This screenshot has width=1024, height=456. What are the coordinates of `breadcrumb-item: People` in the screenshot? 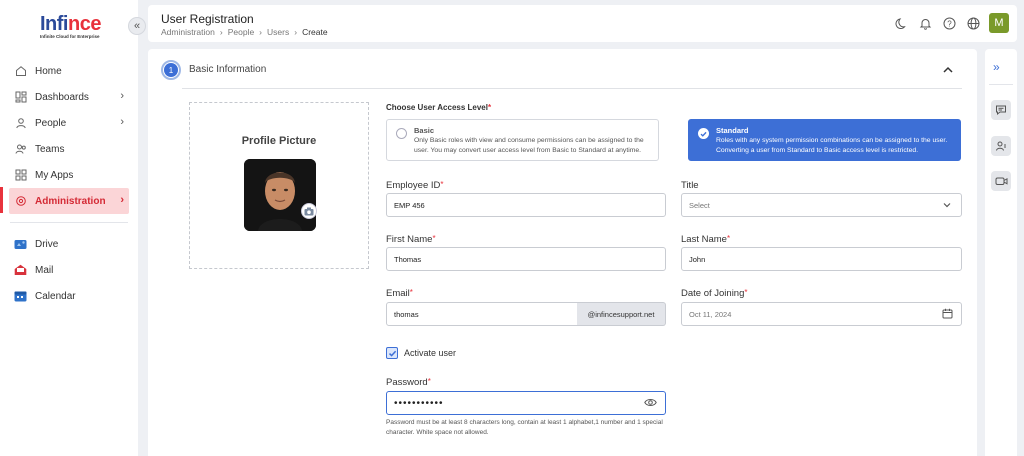 It's located at (241, 32).